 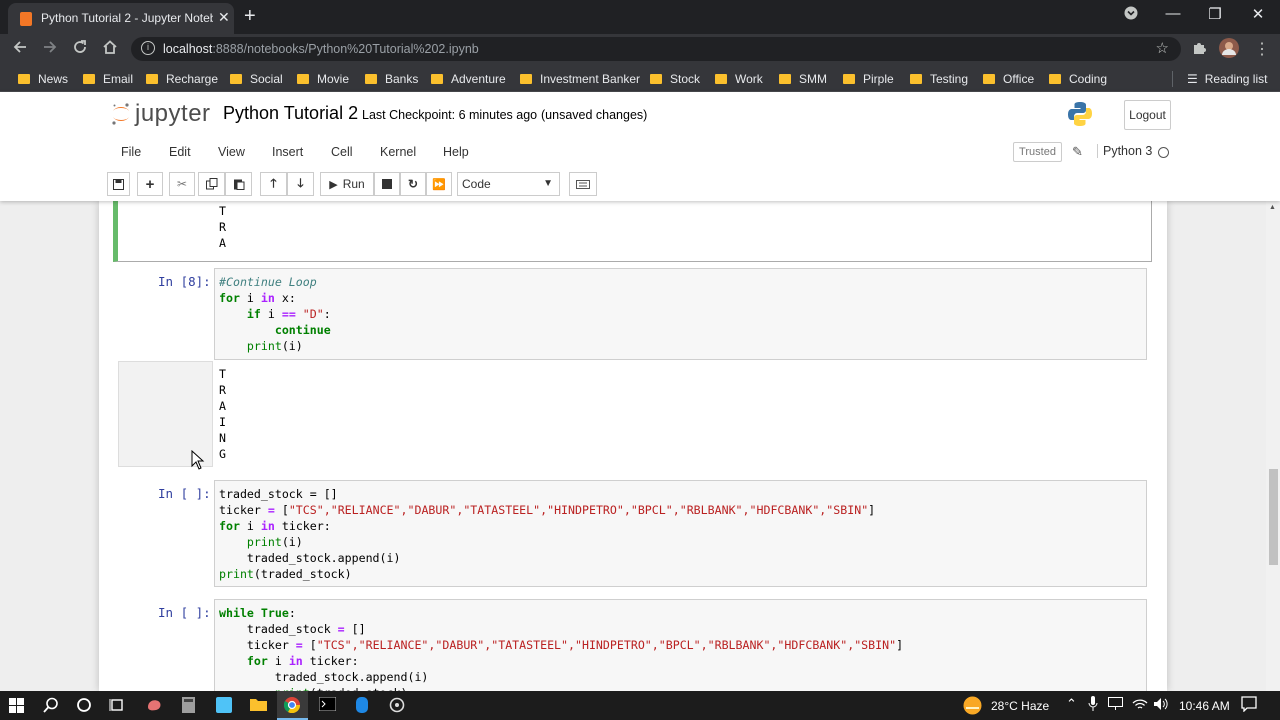 What do you see at coordinates (342, 152) in the screenshot?
I see `menu-cell: Cell` at bounding box center [342, 152].